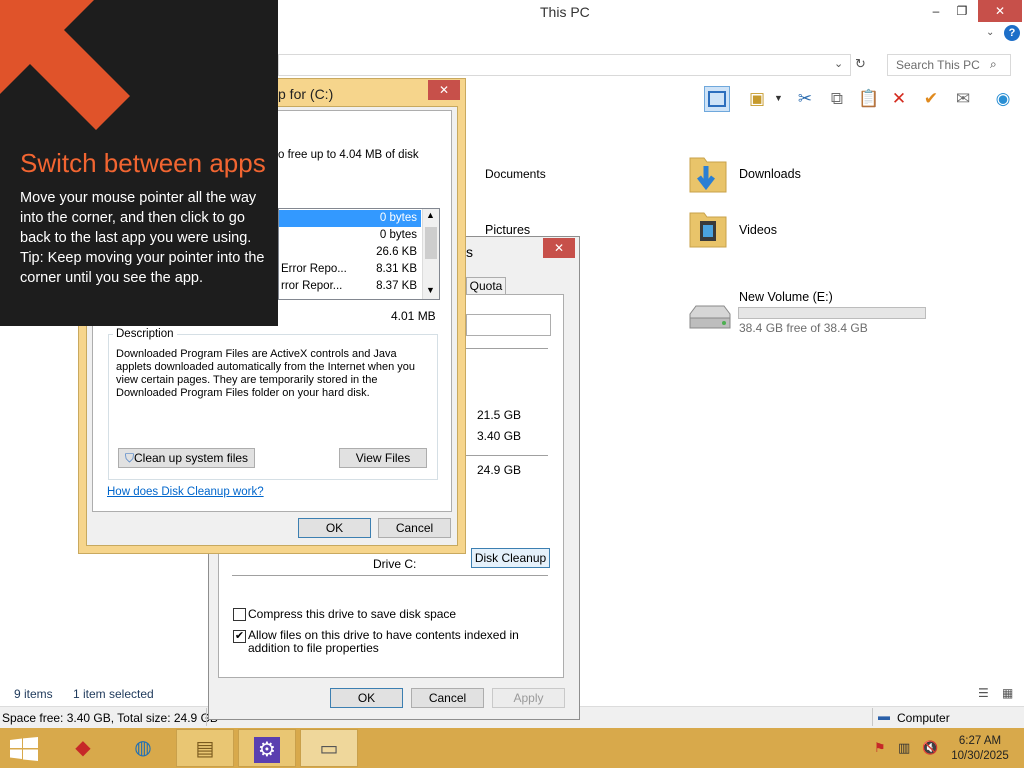  What do you see at coordinates (904, 748) in the screenshot?
I see `network-status-icon: ▥` at bounding box center [904, 748].